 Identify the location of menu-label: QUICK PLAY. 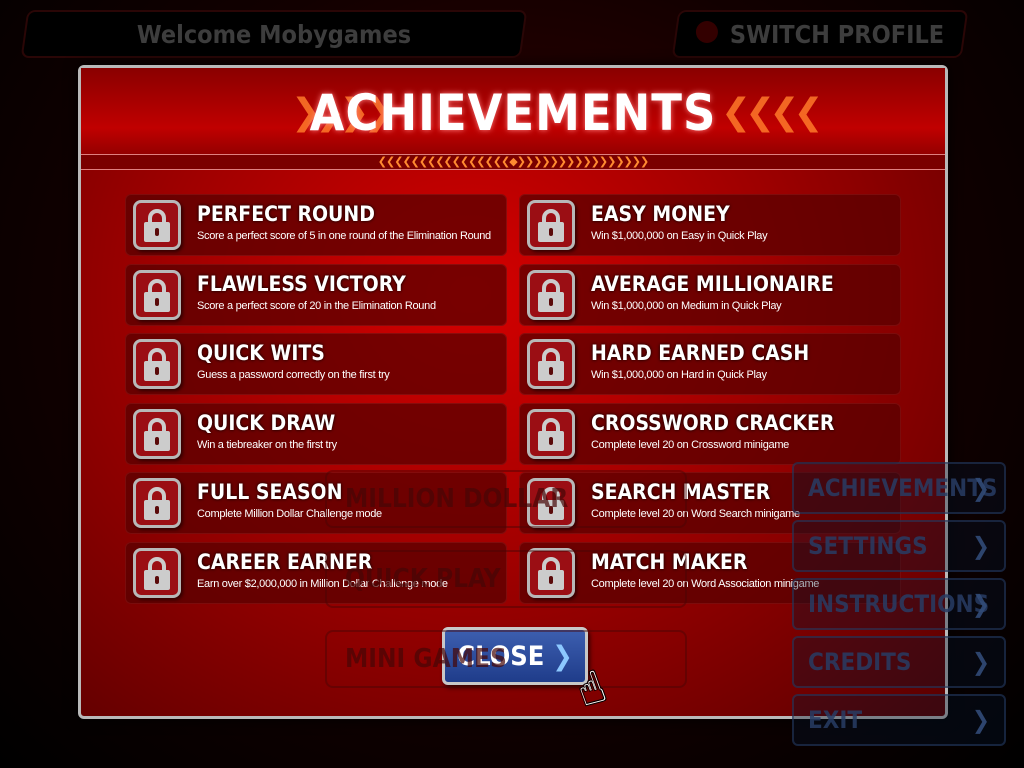
(423, 579).